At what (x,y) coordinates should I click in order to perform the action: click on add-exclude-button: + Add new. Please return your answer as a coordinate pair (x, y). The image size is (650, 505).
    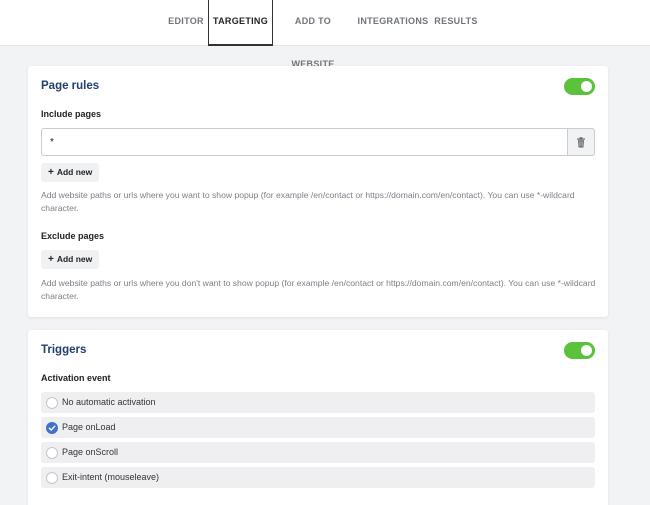
    Looking at the image, I should click on (70, 259).